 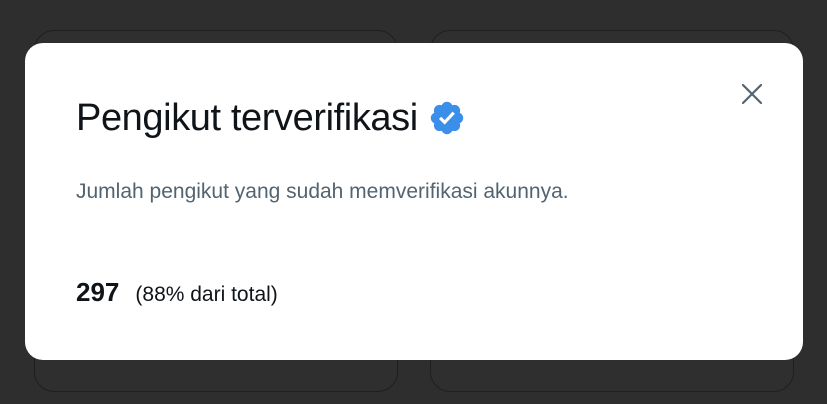 I want to click on close-icon, so click(x=752, y=94).